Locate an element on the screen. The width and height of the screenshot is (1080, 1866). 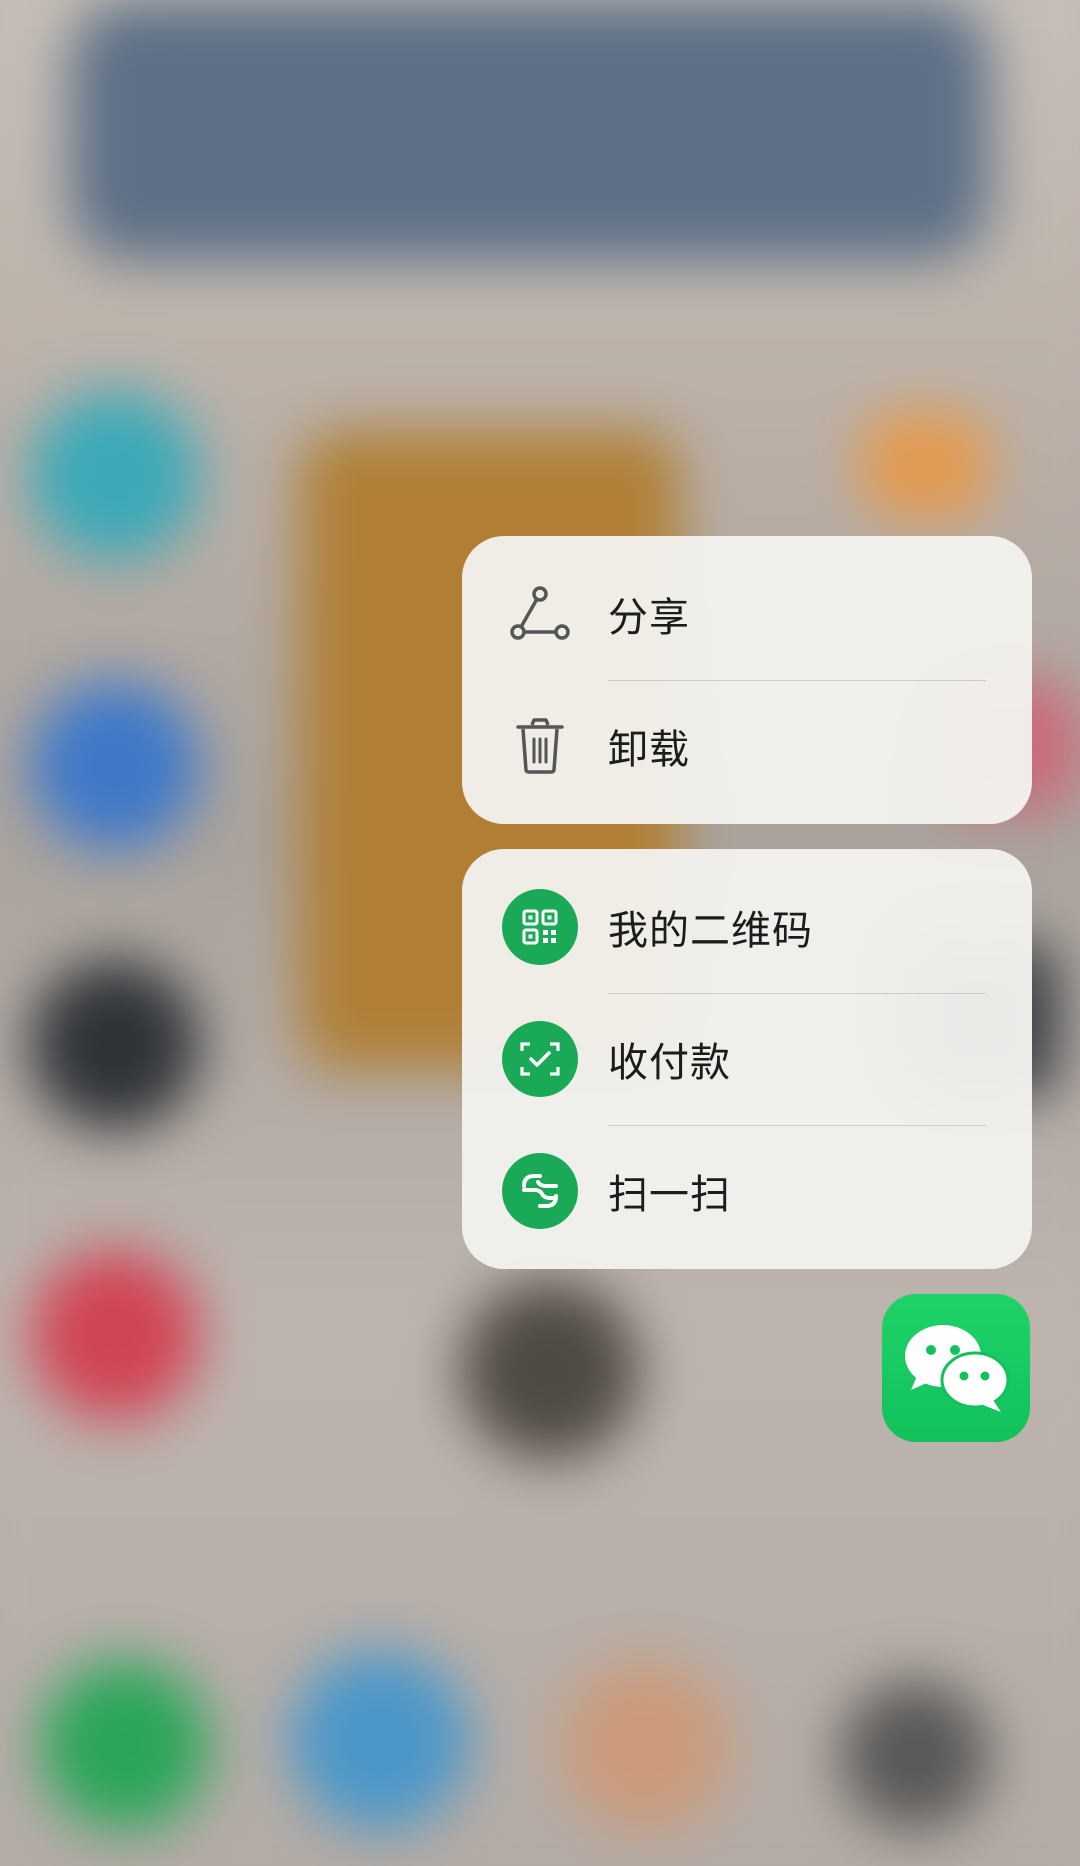
uninstall-menu-item: 卸载 is located at coordinates (747, 746).